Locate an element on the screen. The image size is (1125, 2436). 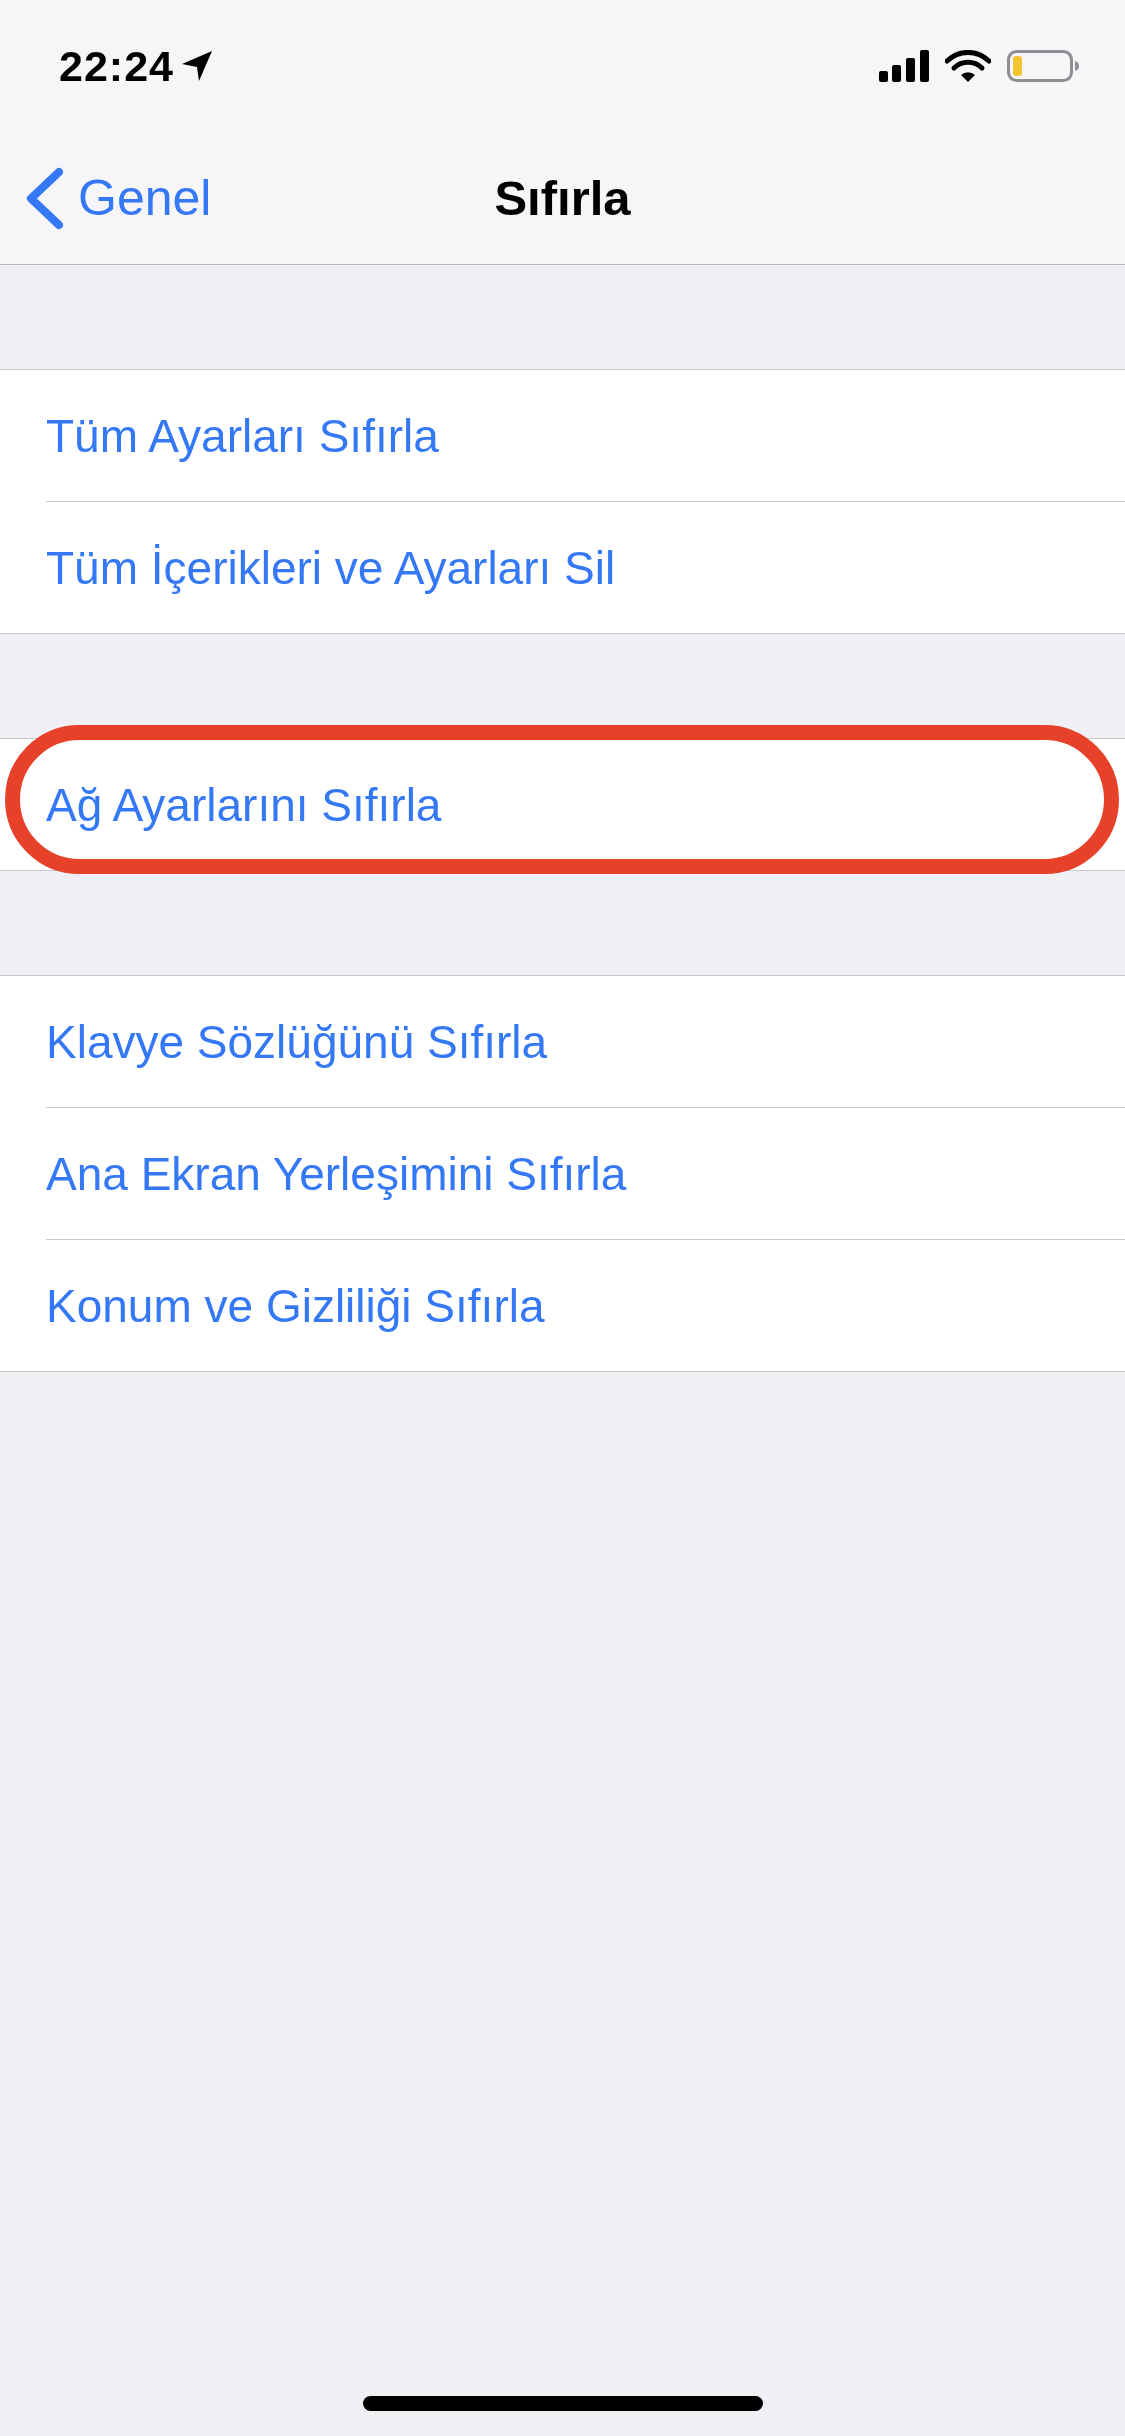
page-title: Sıfırla is located at coordinates (562, 198).